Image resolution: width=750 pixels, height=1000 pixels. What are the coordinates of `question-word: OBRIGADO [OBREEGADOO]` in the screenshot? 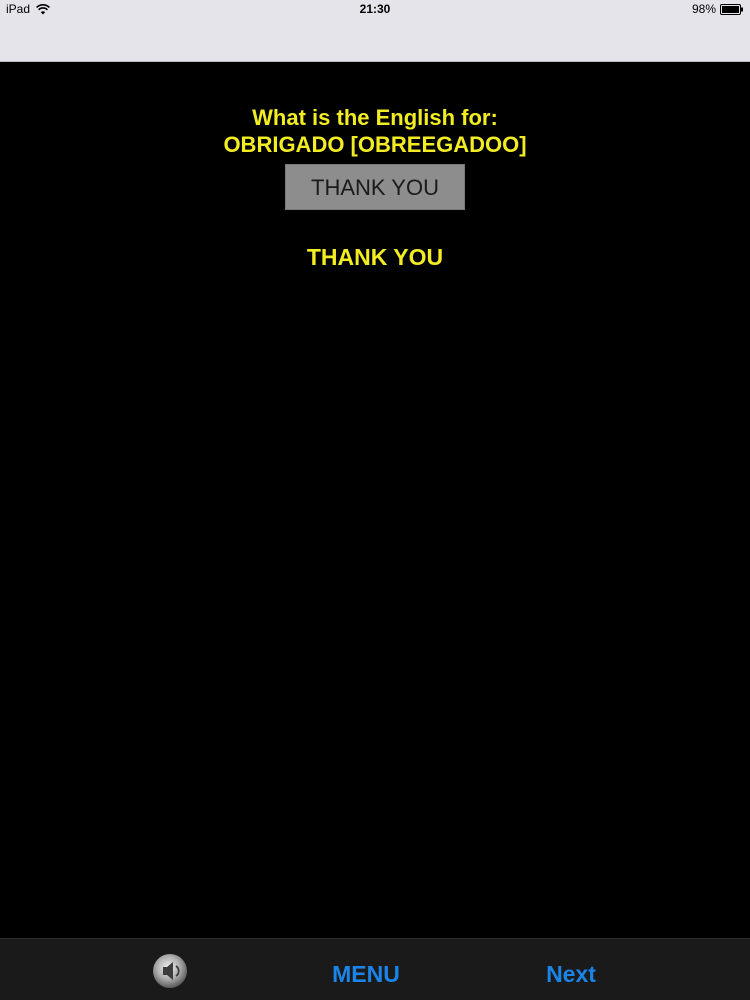 It's located at (375, 144).